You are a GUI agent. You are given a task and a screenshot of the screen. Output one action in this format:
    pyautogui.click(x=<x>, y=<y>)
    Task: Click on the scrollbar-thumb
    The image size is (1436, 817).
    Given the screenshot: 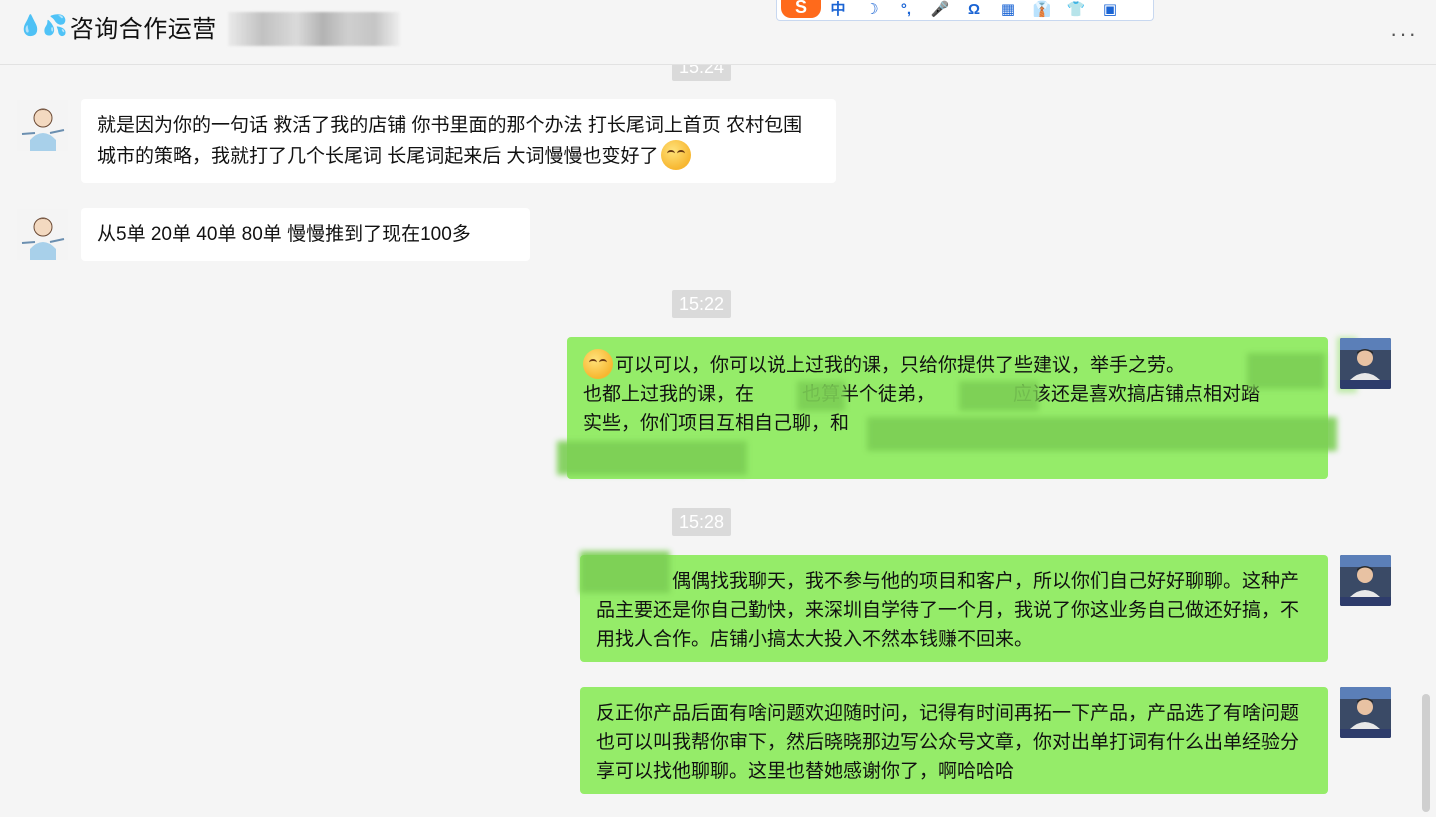 What is the action you would take?
    pyautogui.click(x=1426, y=753)
    